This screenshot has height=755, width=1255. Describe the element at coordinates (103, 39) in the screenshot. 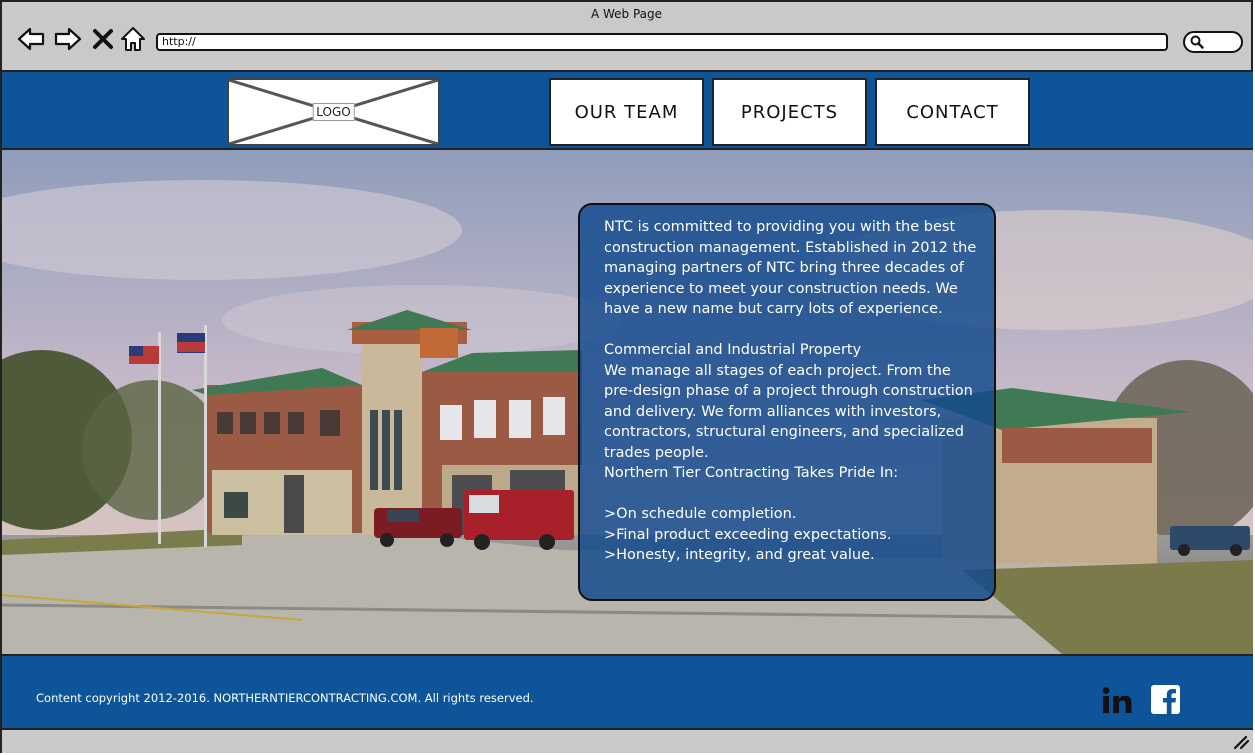

I see `close-icon` at that location.